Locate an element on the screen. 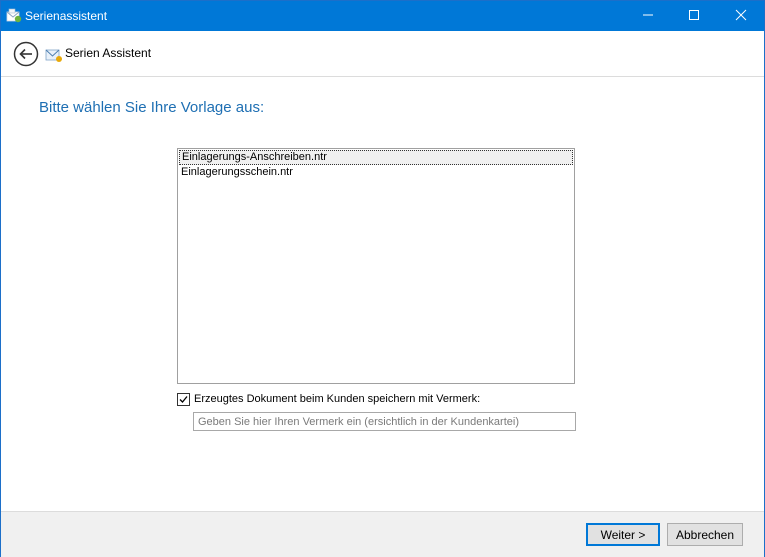  maximize-button is located at coordinates (694, 16).